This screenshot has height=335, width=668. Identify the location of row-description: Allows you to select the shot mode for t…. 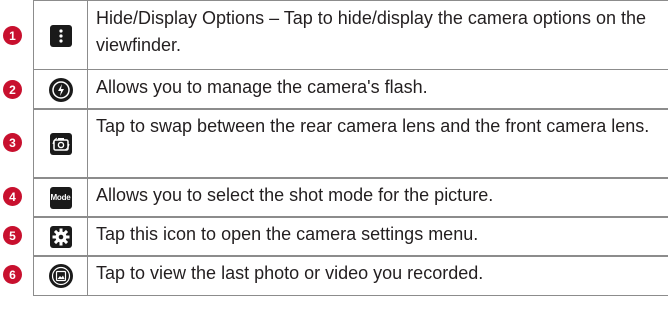
(377, 197).